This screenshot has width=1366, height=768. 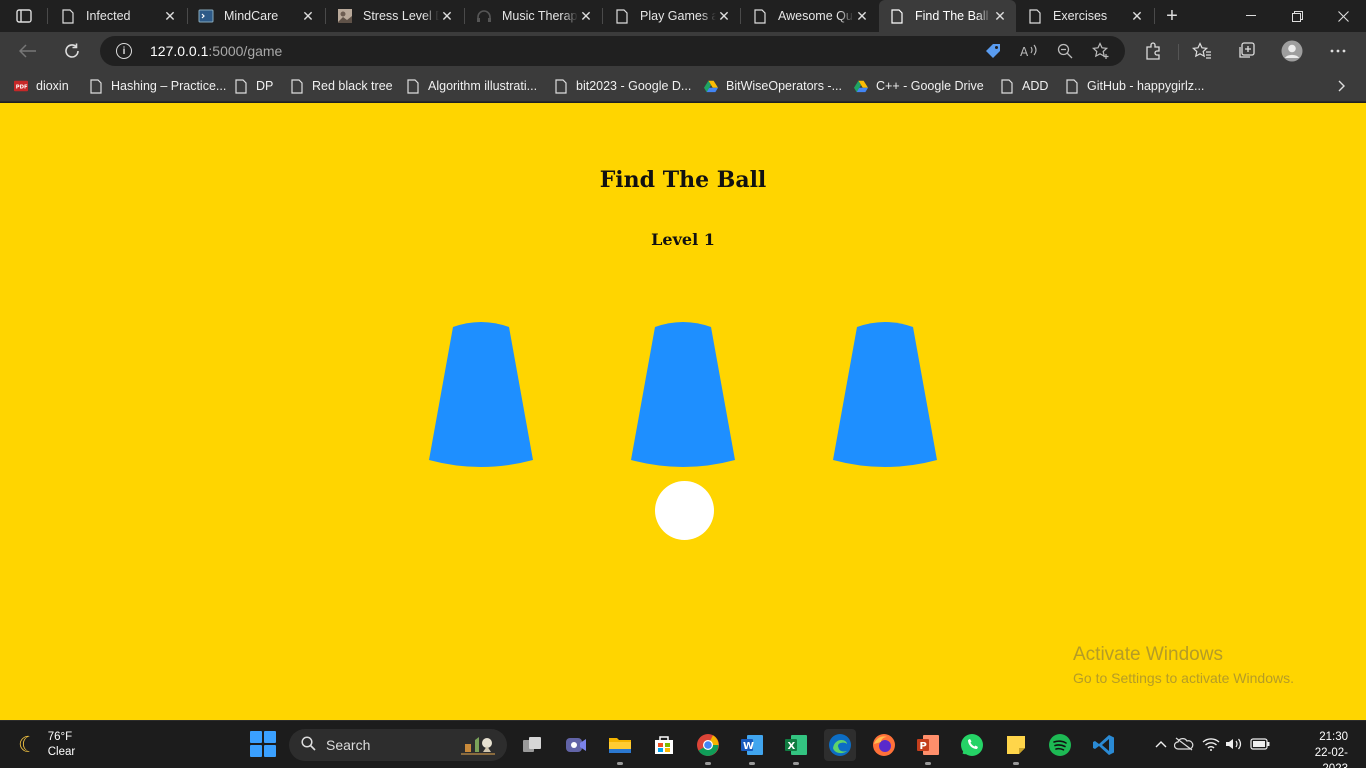 What do you see at coordinates (840, 745) in the screenshot?
I see `edge-icon` at bounding box center [840, 745].